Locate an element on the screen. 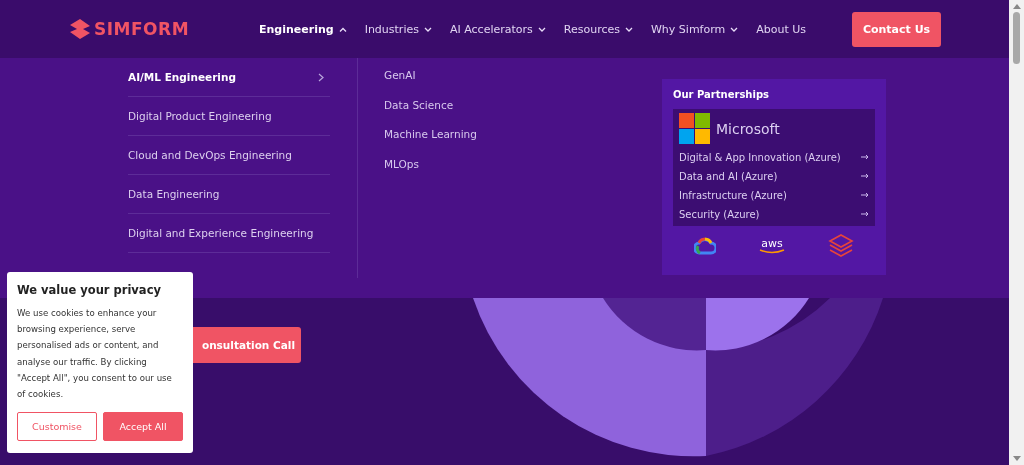  scrollbar is located at coordinates (1016, 232).